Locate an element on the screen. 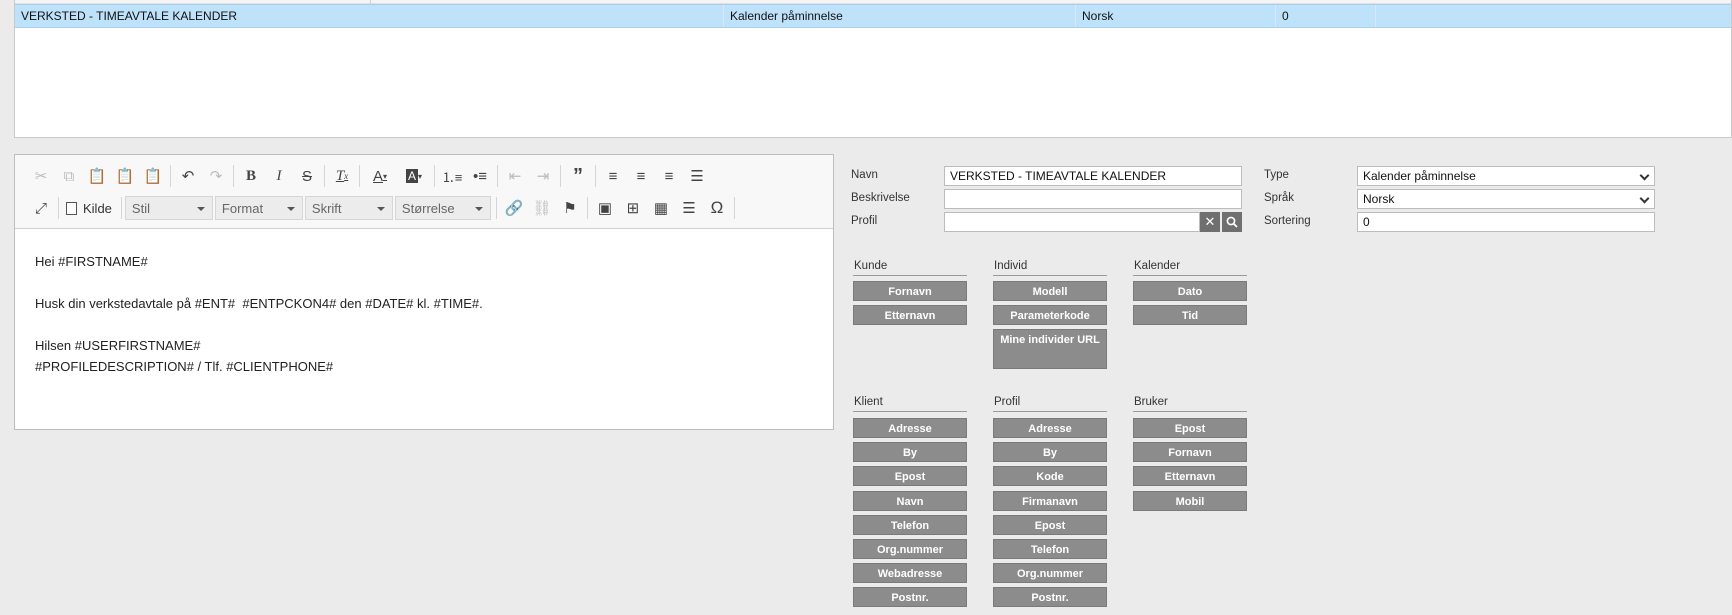 The width and height of the screenshot is (1732, 615). paste-icon: 📋 is located at coordinates (97, 176).